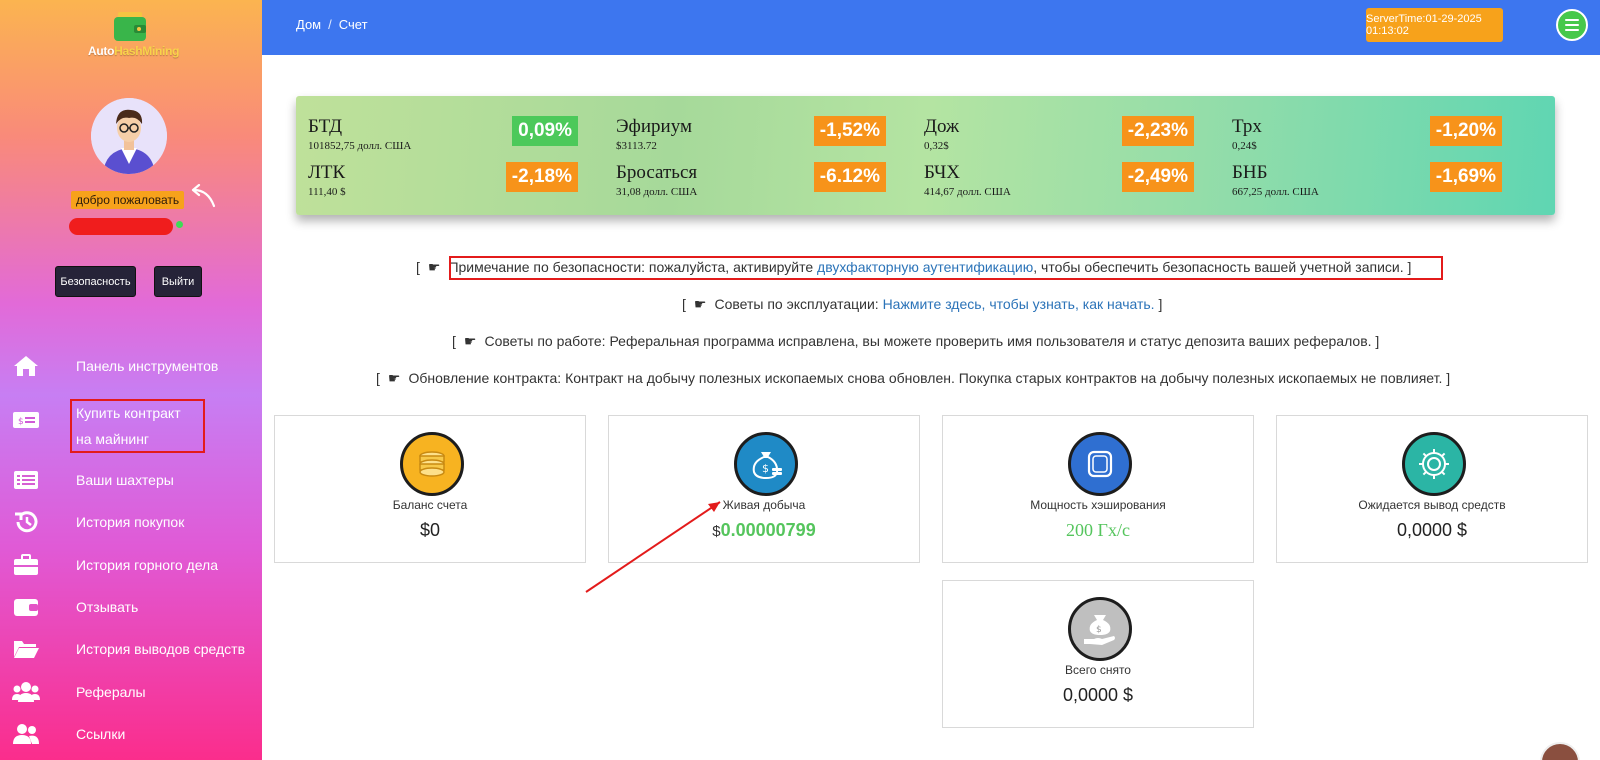  What do you see at coordinates (179, 224) in the screenshot?
I see `online-status-dot` at bounding box center [179, 224].